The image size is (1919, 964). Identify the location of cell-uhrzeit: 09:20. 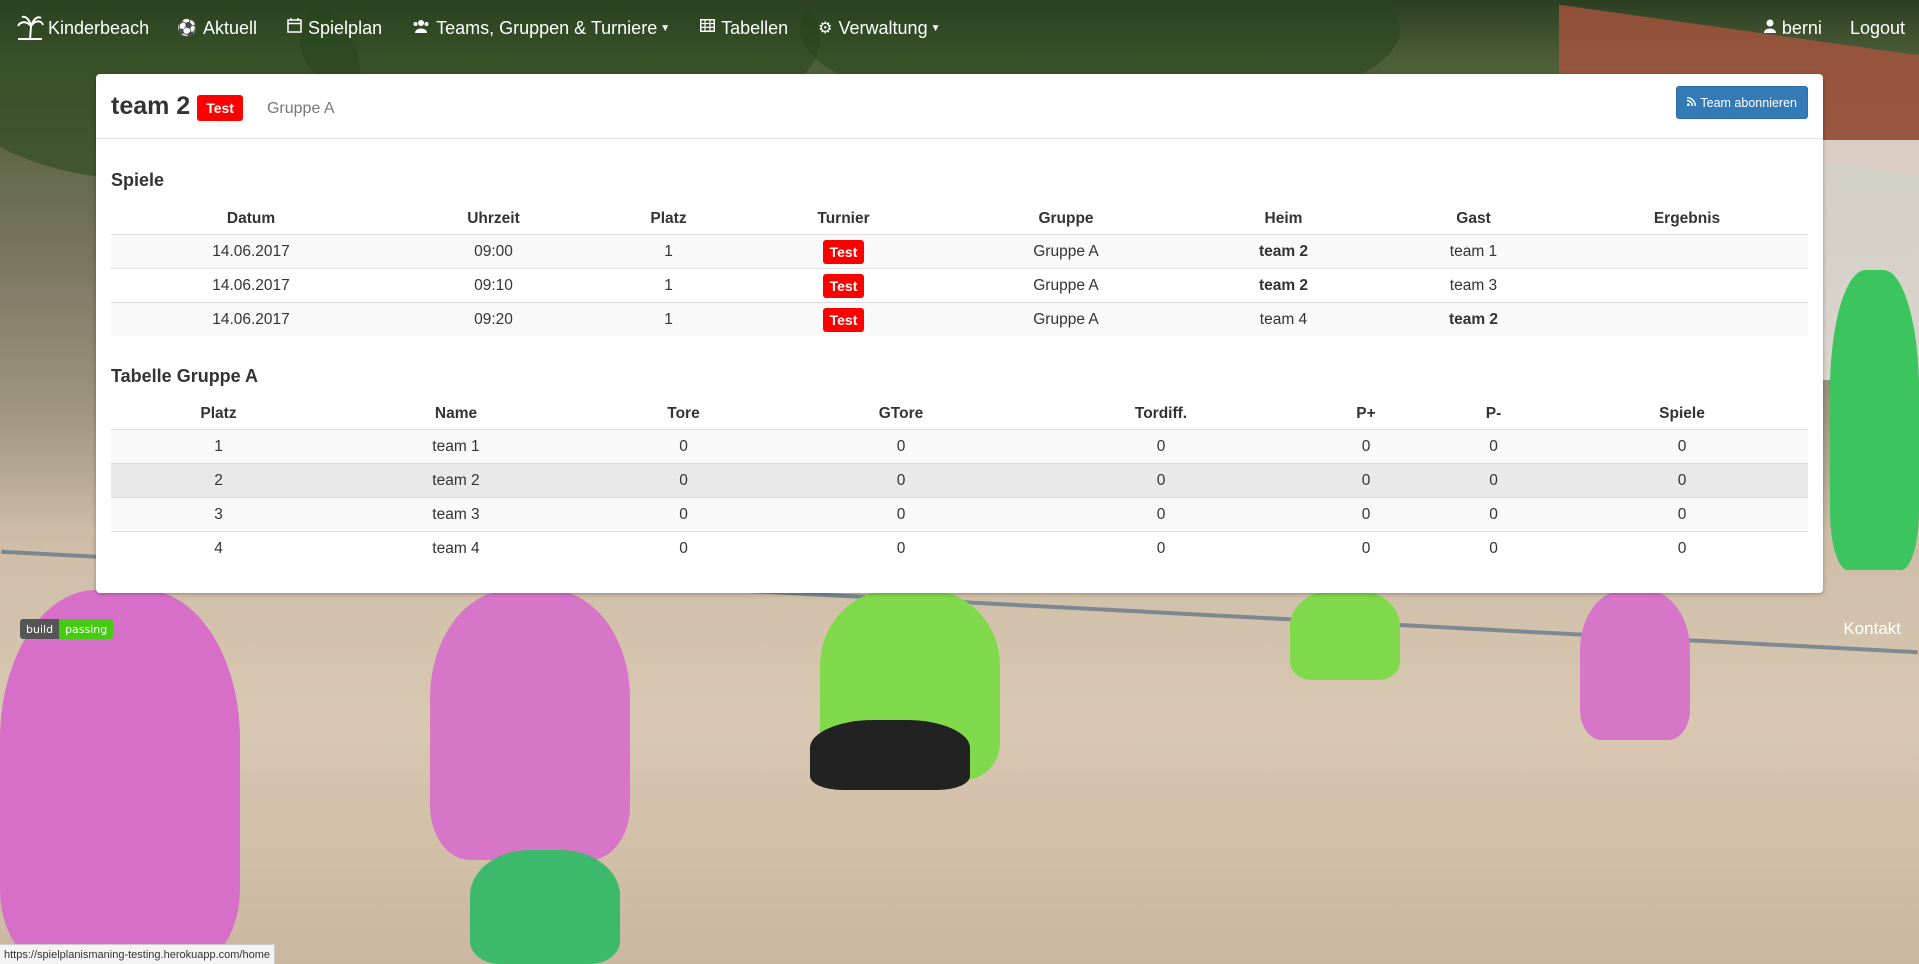
(493, 319).